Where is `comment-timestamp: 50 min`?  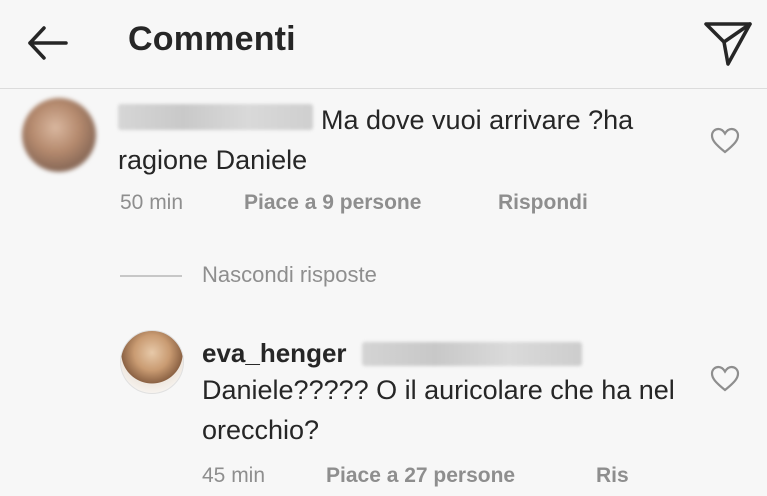
comment-timestamp: 50 min is located at coordinates (152, 202).